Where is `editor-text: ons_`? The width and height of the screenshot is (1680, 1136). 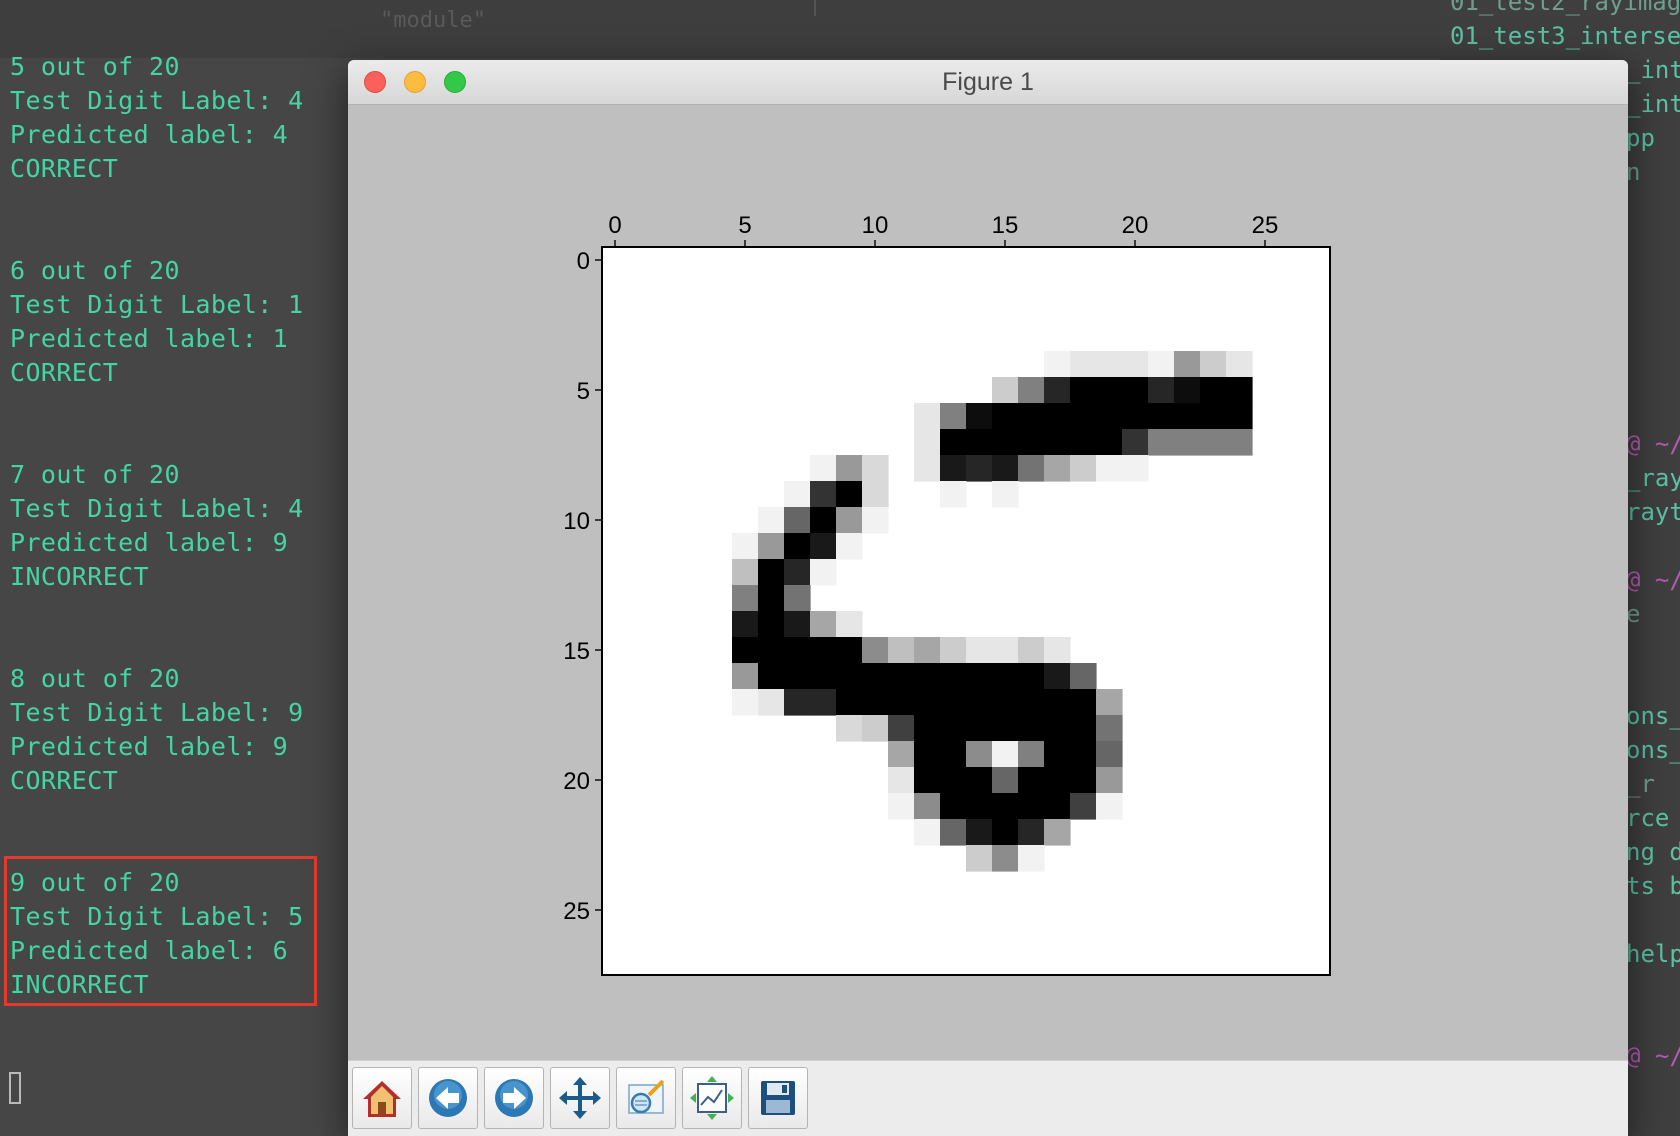 editor-text: ons_ is located at coordinates (1653, 716).